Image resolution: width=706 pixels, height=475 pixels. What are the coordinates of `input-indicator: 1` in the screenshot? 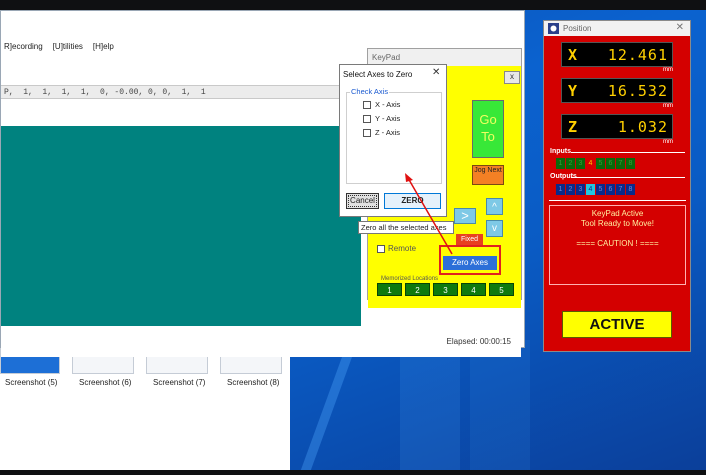 It's located at (560, 163).